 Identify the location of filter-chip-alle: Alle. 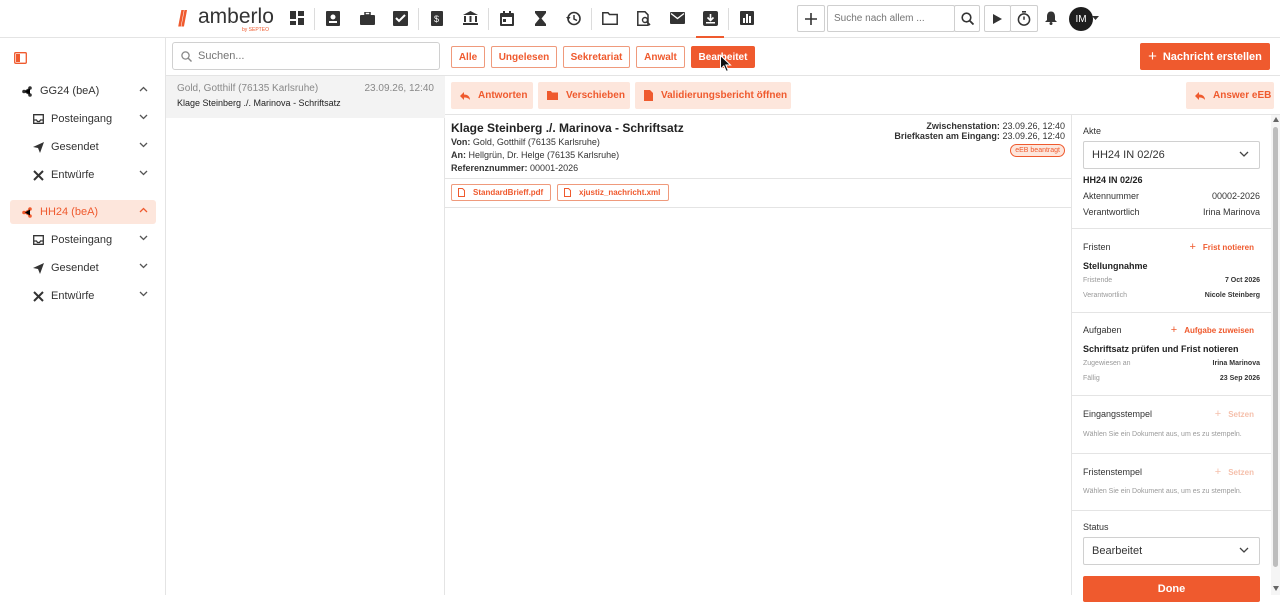
(468, 57).